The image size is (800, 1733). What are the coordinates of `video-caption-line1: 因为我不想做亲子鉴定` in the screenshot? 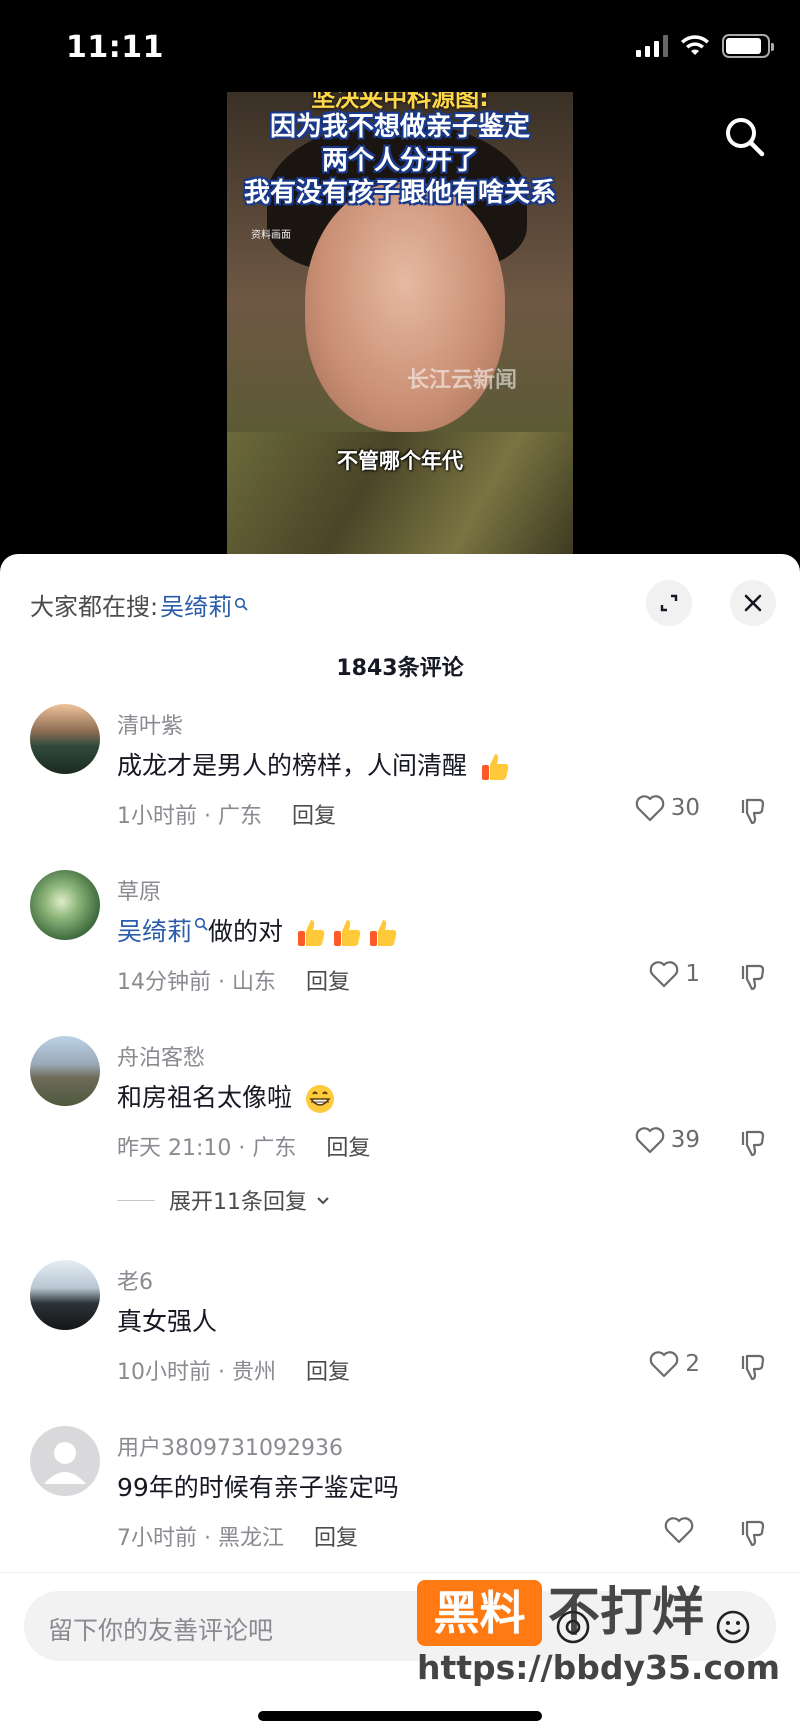 It's located at (399, 127).